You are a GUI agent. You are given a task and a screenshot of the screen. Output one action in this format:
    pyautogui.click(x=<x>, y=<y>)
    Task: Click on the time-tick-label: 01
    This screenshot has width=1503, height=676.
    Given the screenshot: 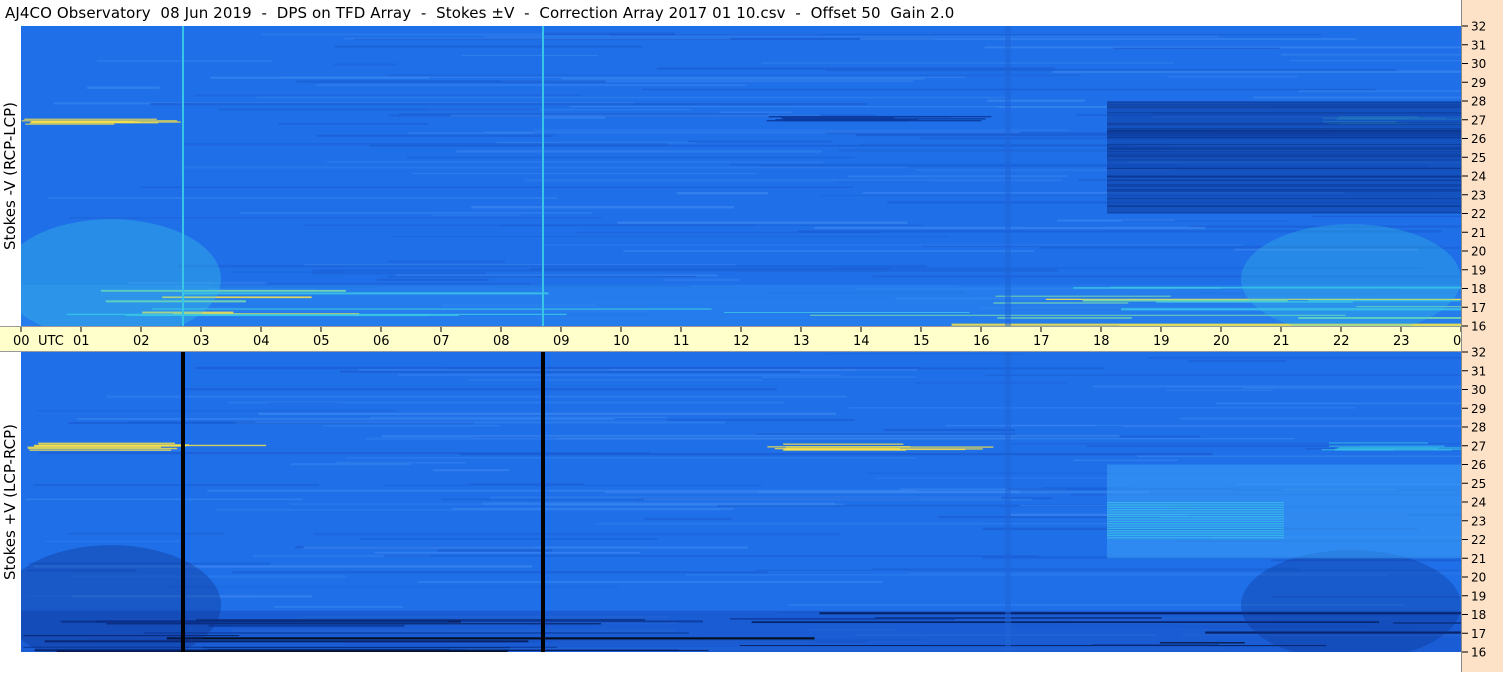 What is the action you would take?
    pyautogui.click(x=81, y=341)
    